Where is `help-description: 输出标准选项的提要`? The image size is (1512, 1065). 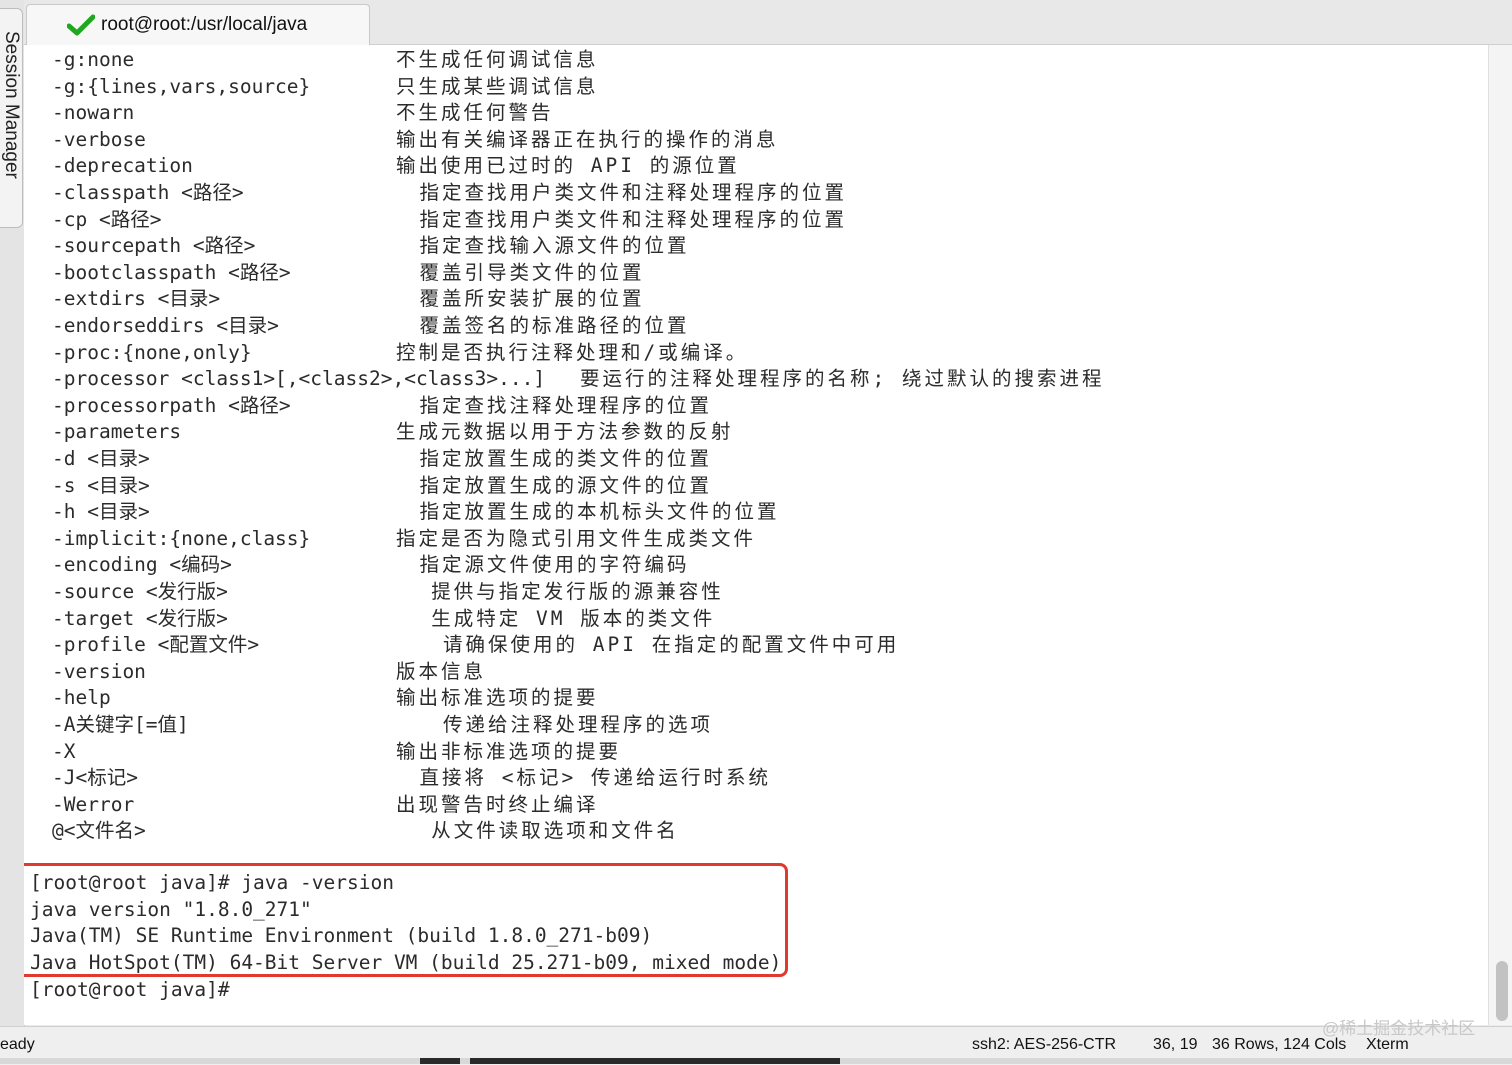 help-description: 输出标准选项的提要 is located at coordinates (497, 698).